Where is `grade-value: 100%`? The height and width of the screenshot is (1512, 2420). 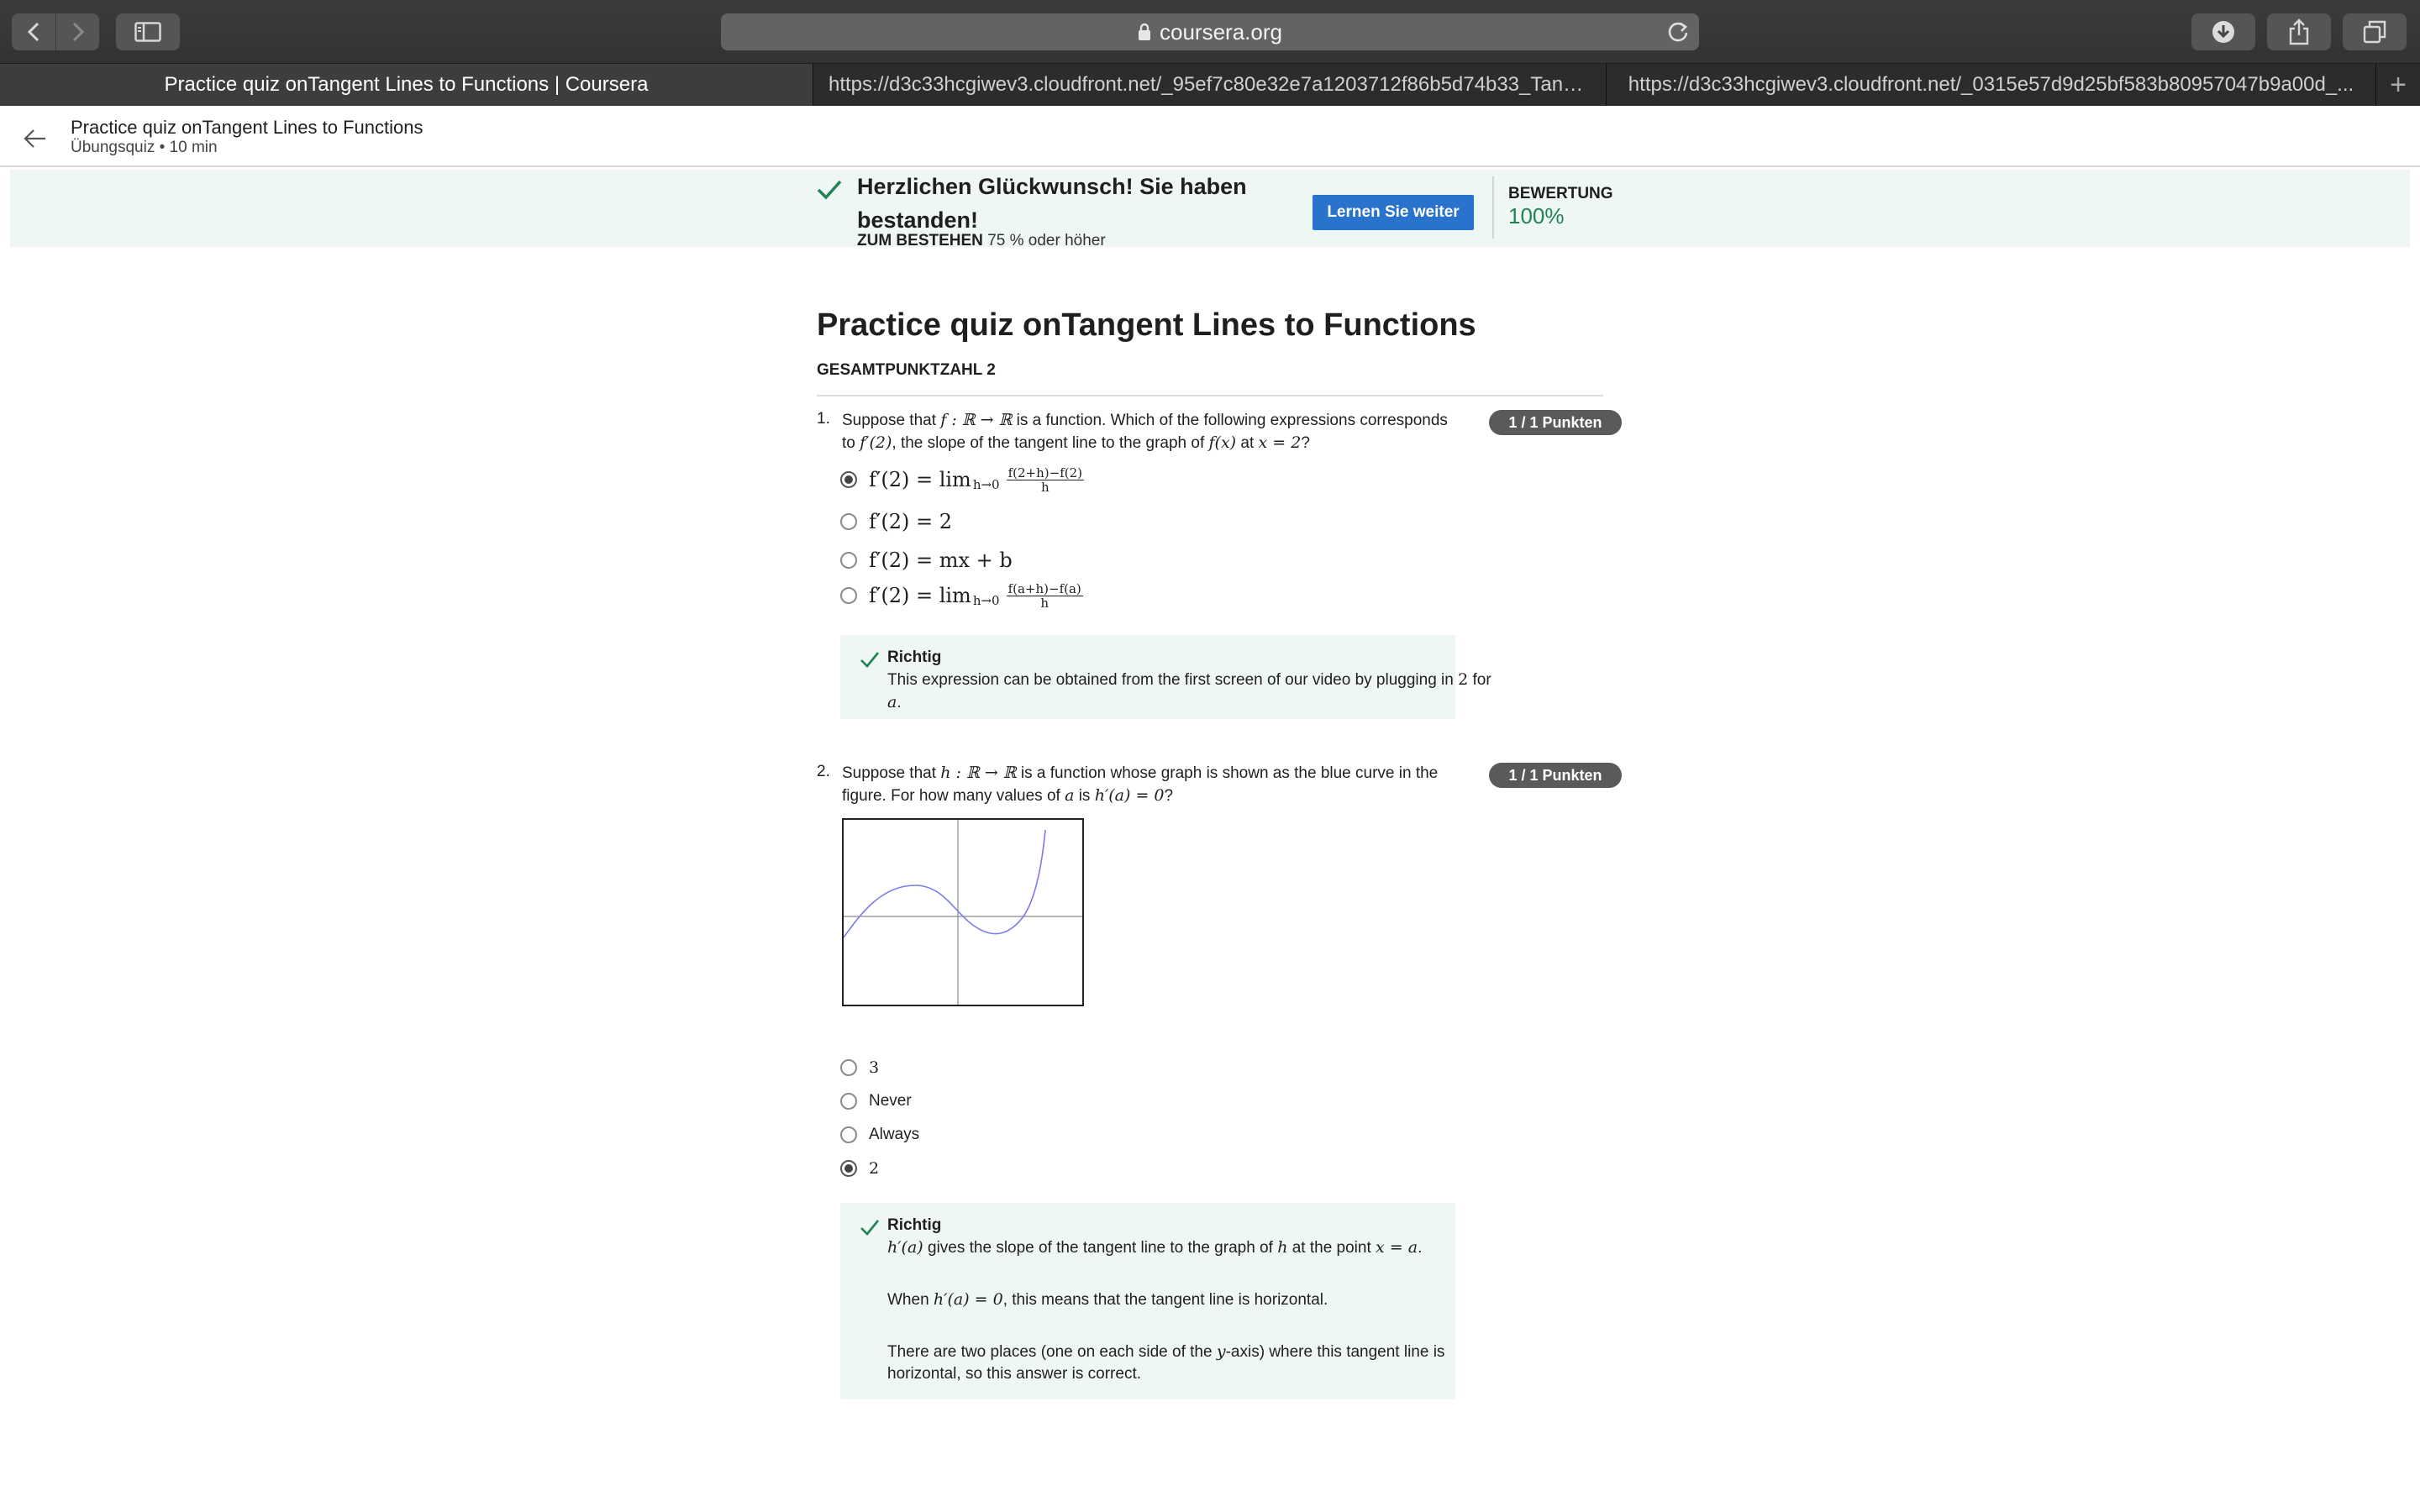 grade-value: 100% is located at coordinates (1536, 215).